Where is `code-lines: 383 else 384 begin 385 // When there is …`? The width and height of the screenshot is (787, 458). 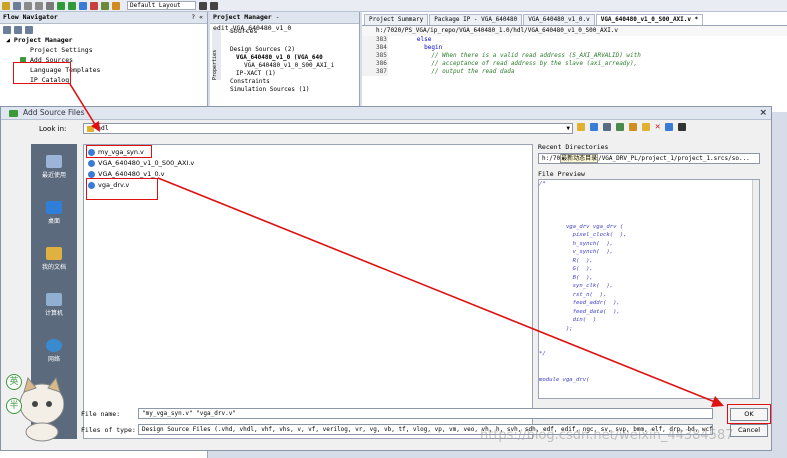
code-lines: 383 else 384 begin 385 // When there is … is located at coordinates (574, 56).